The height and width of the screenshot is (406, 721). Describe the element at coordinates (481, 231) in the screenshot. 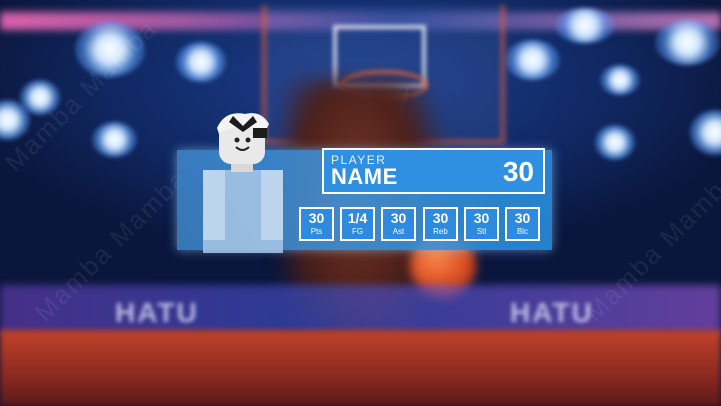

I see `stat-label: Stl` at that location.